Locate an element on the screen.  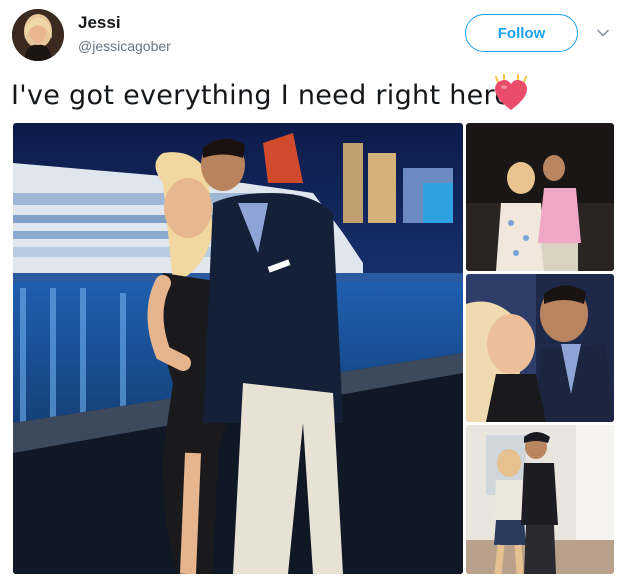
avatar-image is located at coordinates (38, 35).